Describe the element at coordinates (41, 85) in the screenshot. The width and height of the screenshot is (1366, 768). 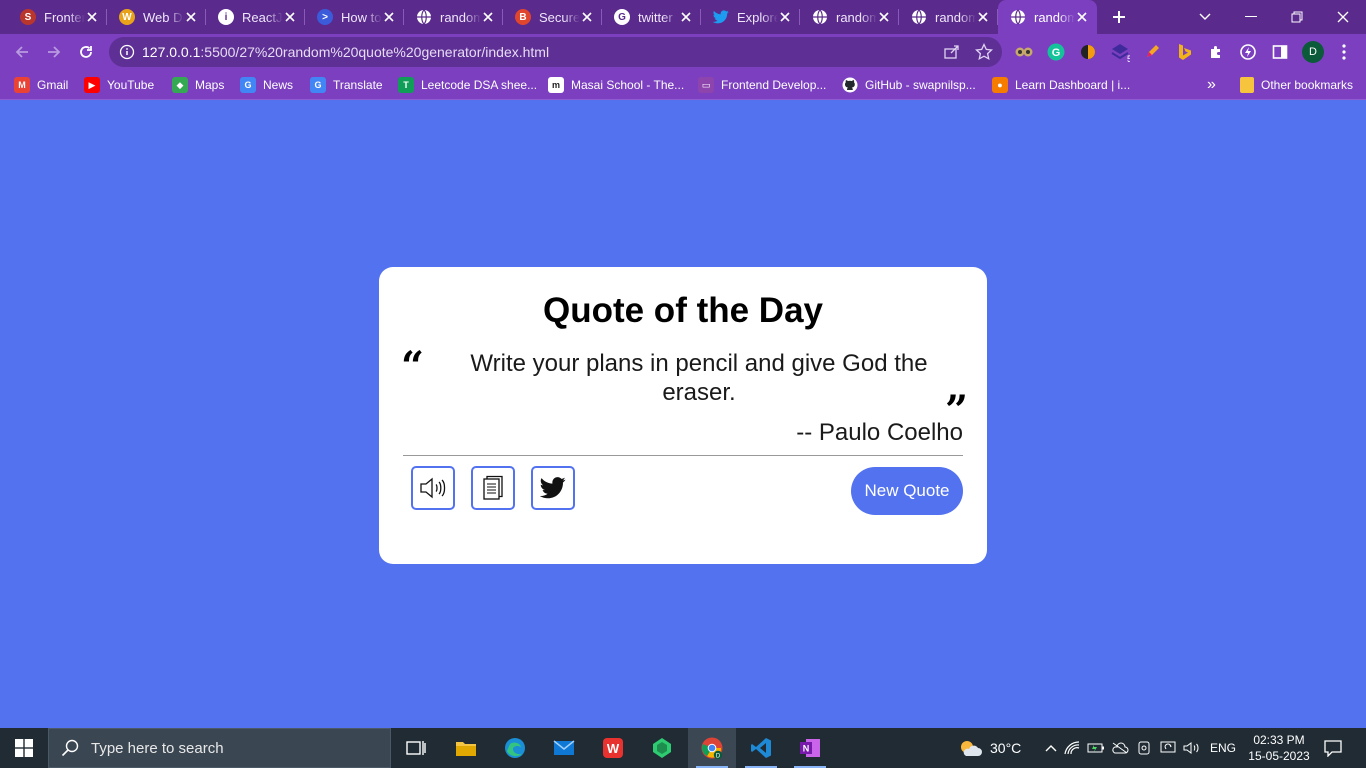
I see `bookmark-item: M Gmail` at that location.